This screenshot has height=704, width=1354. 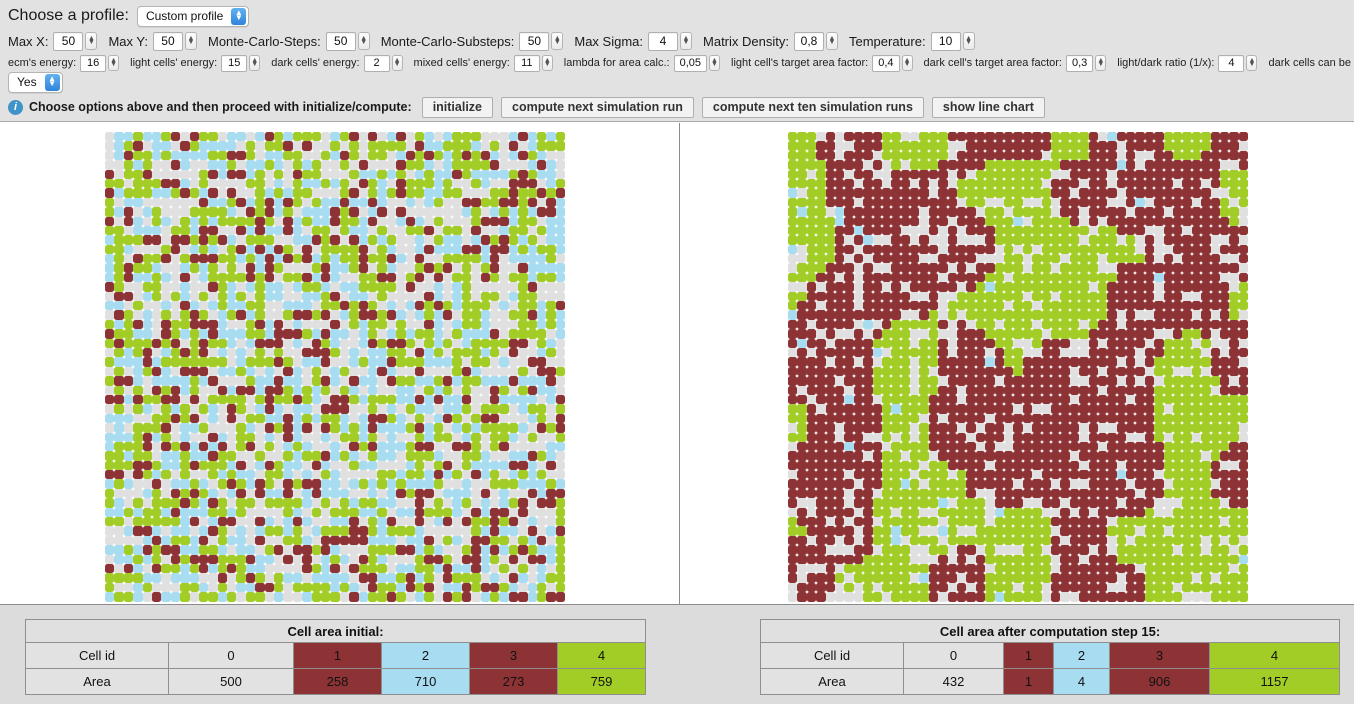 What do you see at coordinates (988, 107) in the screenshot?
I see `button-show-line-chart: show line chart` at bounding box center [988, 107].